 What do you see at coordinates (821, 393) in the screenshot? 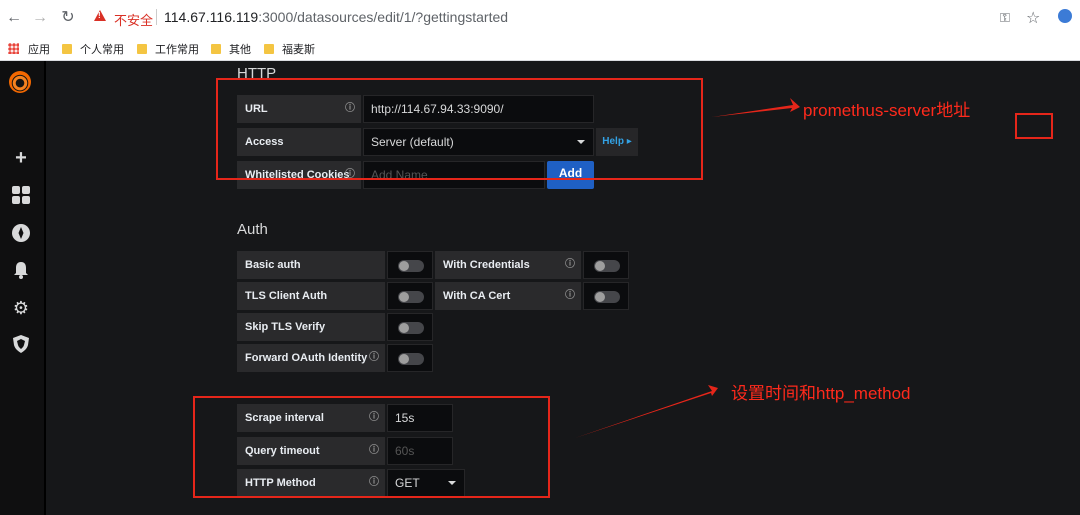
I see `method-annotation-text: 设置时间和http_method` at bounding box center [821, 393].